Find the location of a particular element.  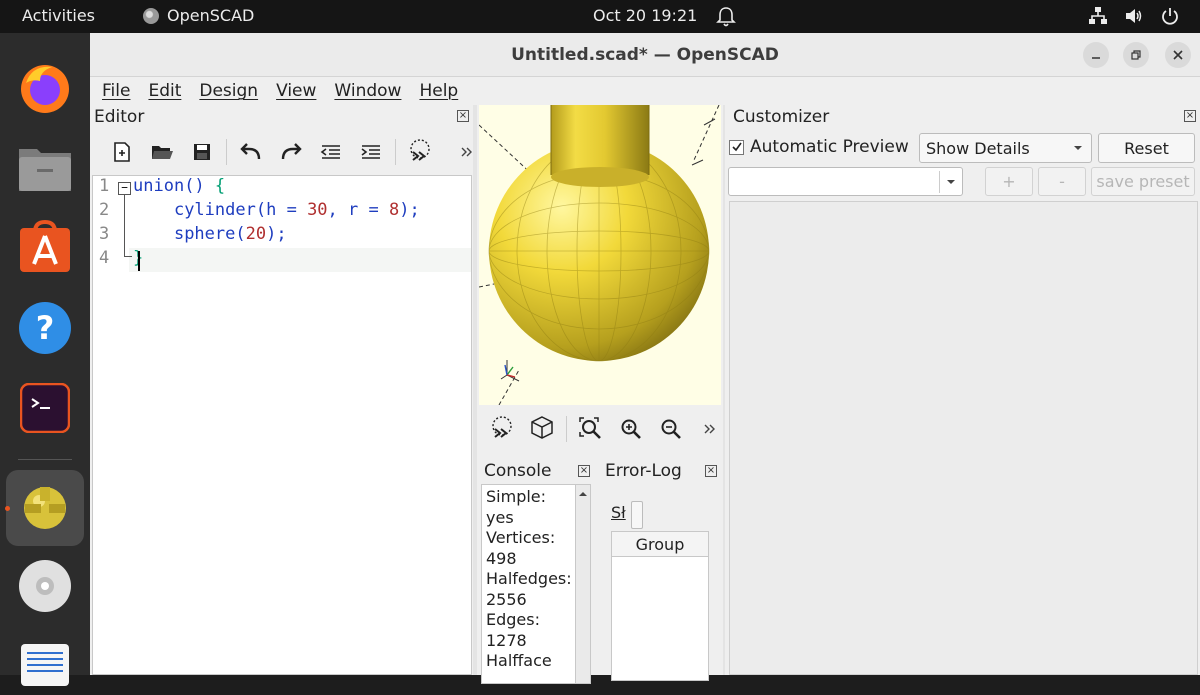

zoom-out-icon is located at coordinates (671, 429).